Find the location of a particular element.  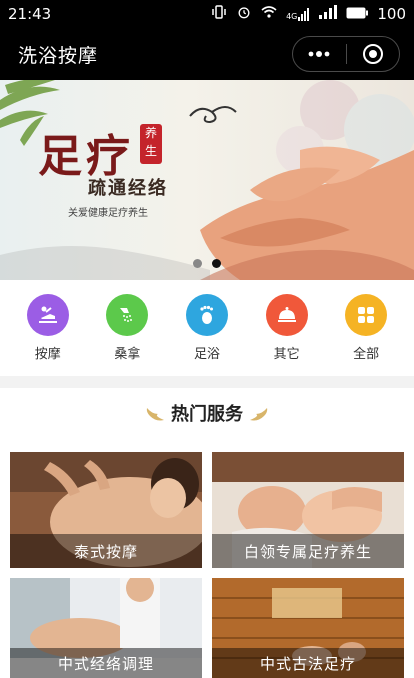

category-label: 按摩 is located at coordinates (47, 354).